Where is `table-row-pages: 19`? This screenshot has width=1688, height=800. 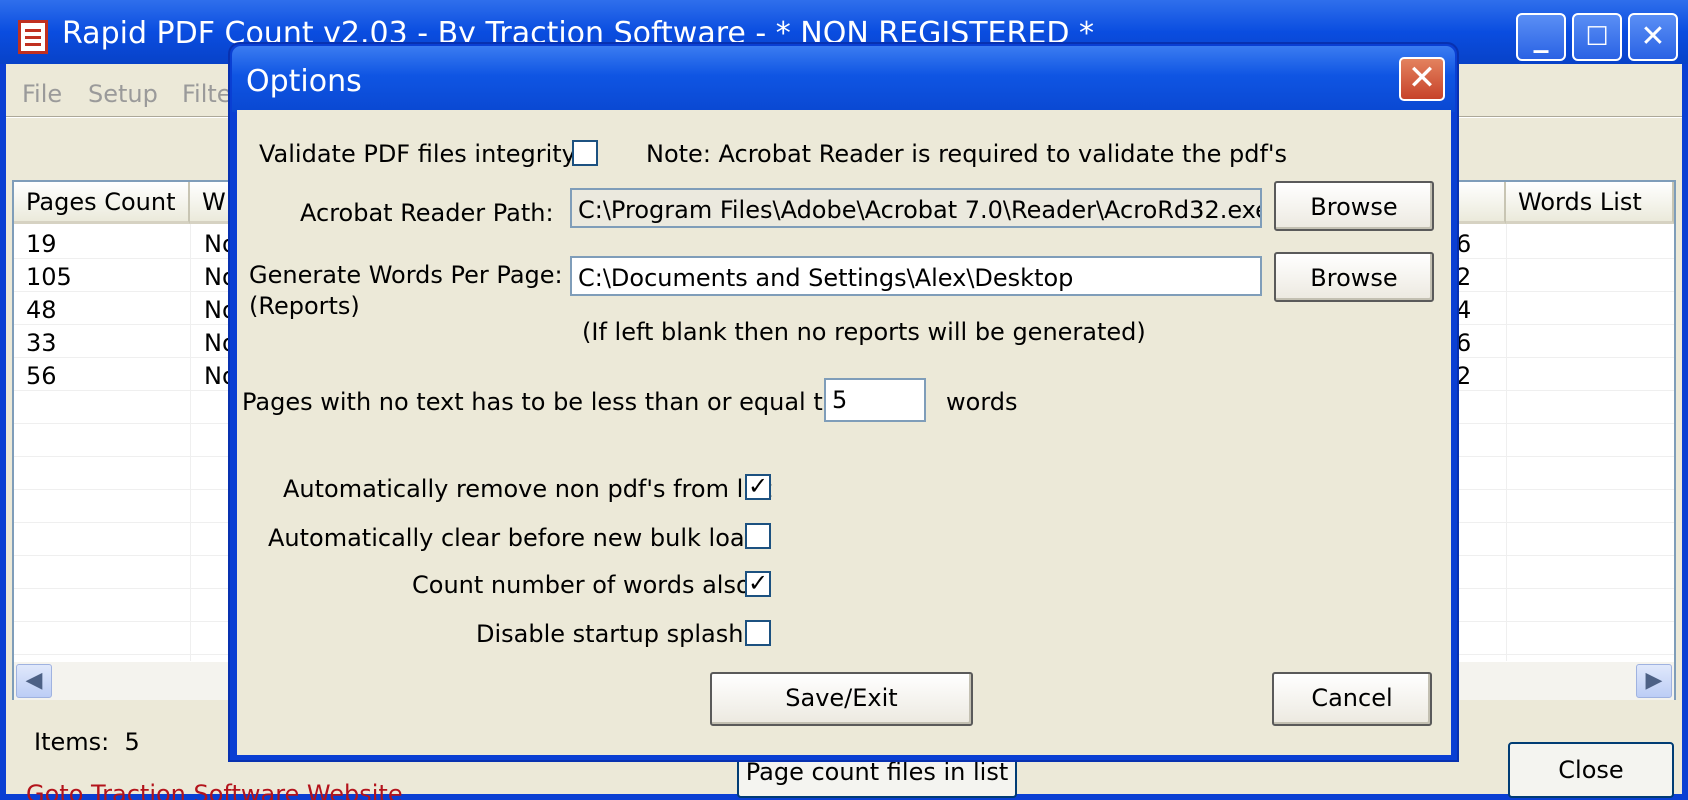 table-row-pages: 19 is located at coordinates (41, 244).